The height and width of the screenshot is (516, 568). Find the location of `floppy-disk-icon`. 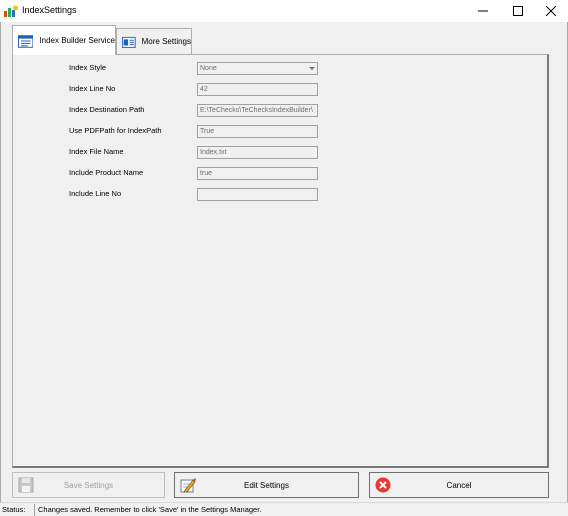

floppy-disk-icon is located at coordinates (26, 485).